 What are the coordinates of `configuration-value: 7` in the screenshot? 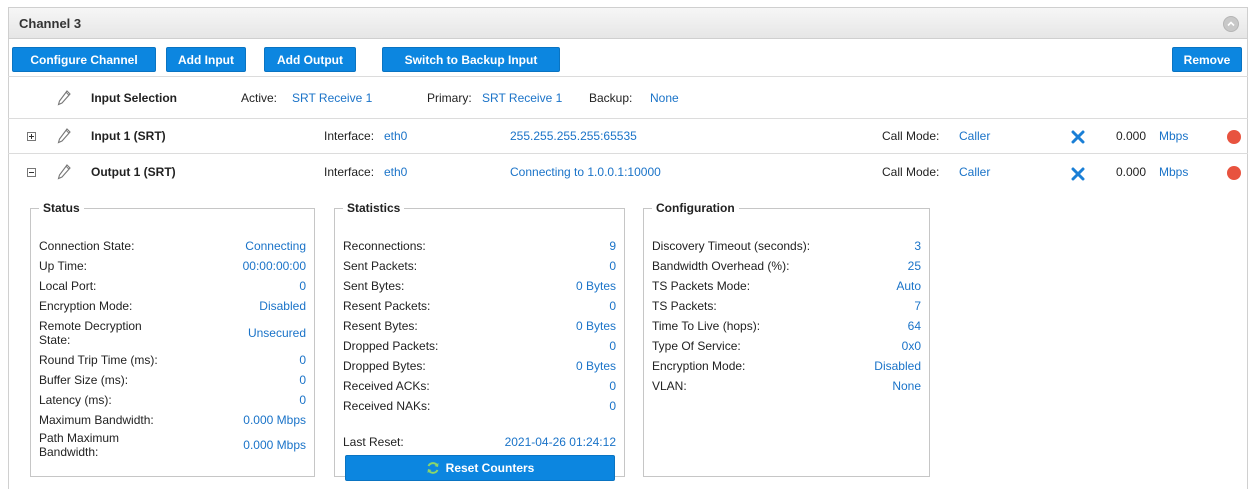 It's located at (917, 306).